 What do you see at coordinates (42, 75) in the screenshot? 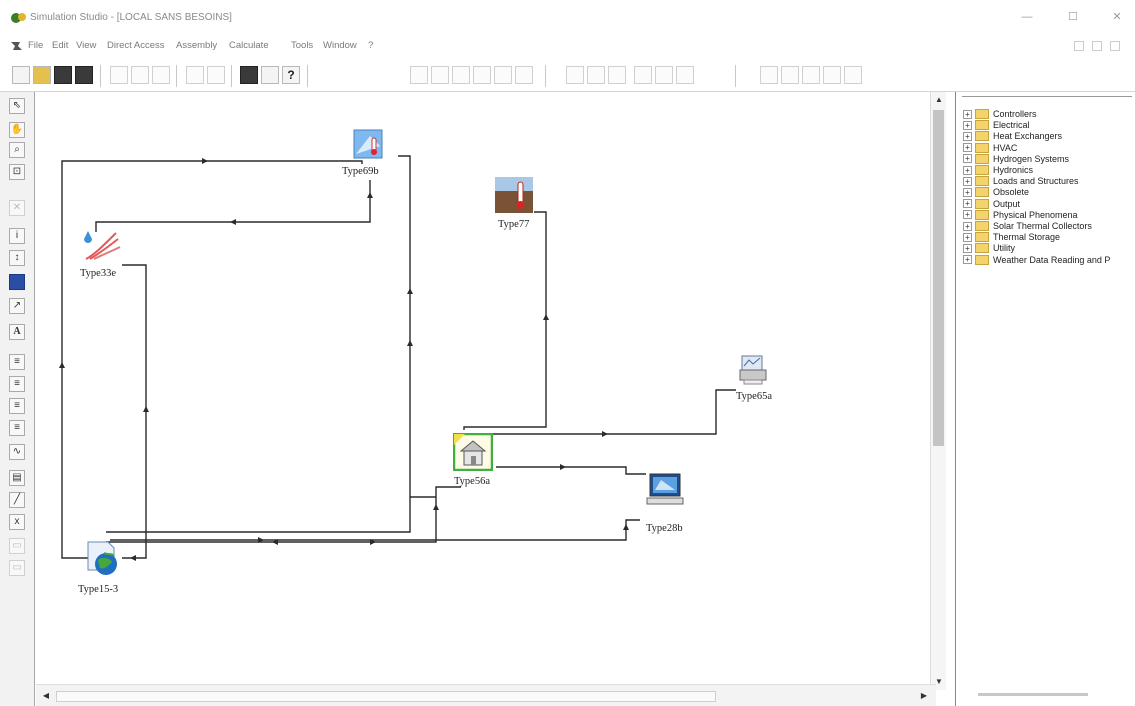
I see `open-icon` at bounding box center [42, 75].